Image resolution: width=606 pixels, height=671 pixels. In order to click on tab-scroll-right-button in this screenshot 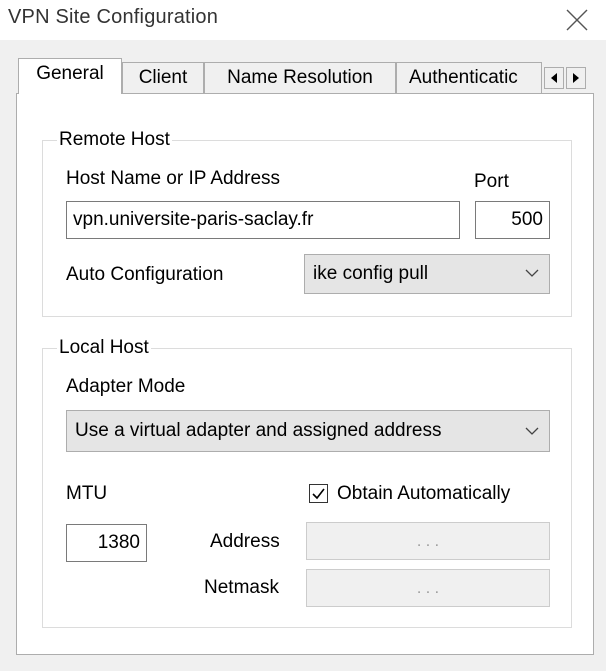, I will do `click(576, 78)`.